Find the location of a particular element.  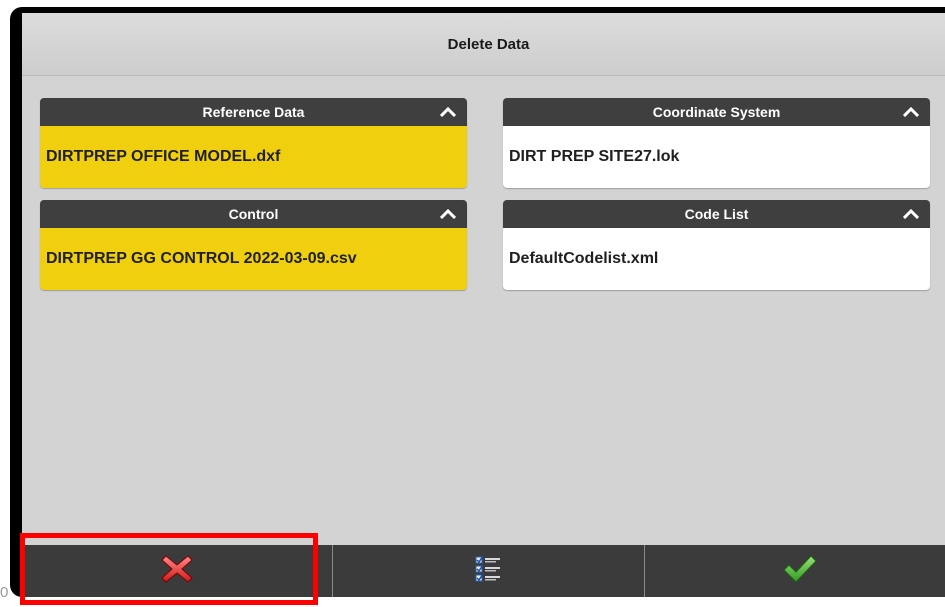

reference-data-panel: Reference Data DIRTPREP OFFICE MODEL.dxf is located at coordinates (253, 143).